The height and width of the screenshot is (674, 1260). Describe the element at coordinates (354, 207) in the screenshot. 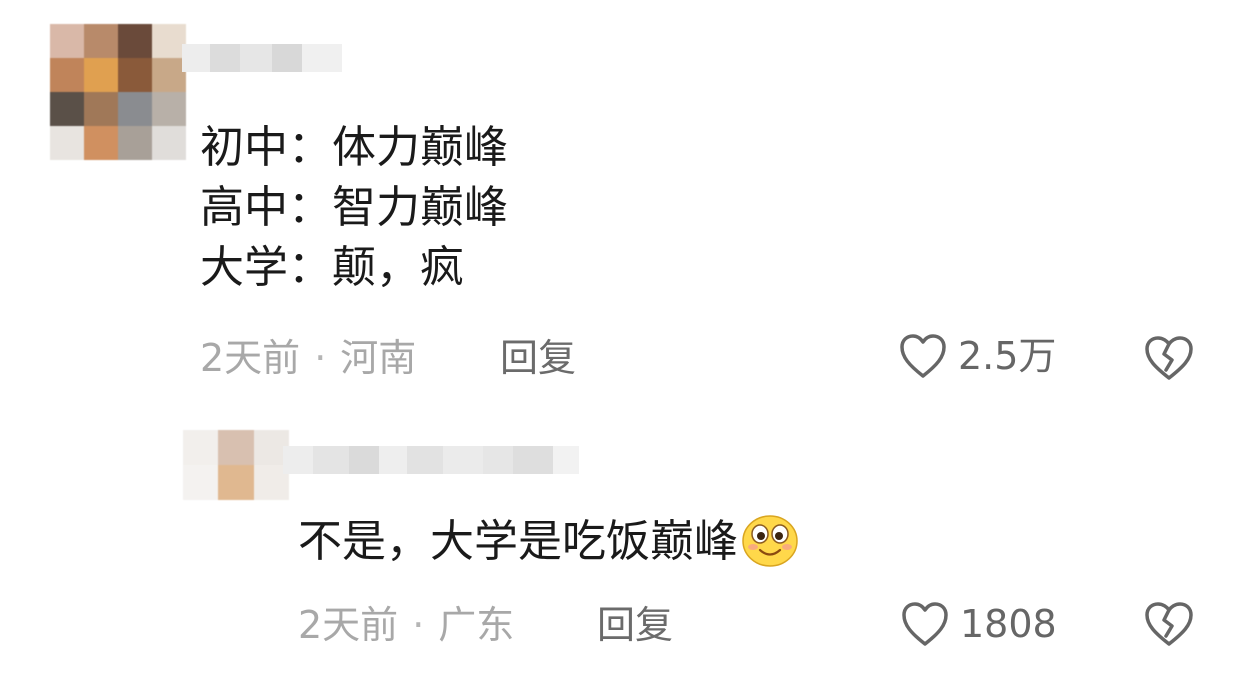

I see `comment-text: 初中：体力巅峰 高中：智力巅峰 大学：颠，疯` at that location.